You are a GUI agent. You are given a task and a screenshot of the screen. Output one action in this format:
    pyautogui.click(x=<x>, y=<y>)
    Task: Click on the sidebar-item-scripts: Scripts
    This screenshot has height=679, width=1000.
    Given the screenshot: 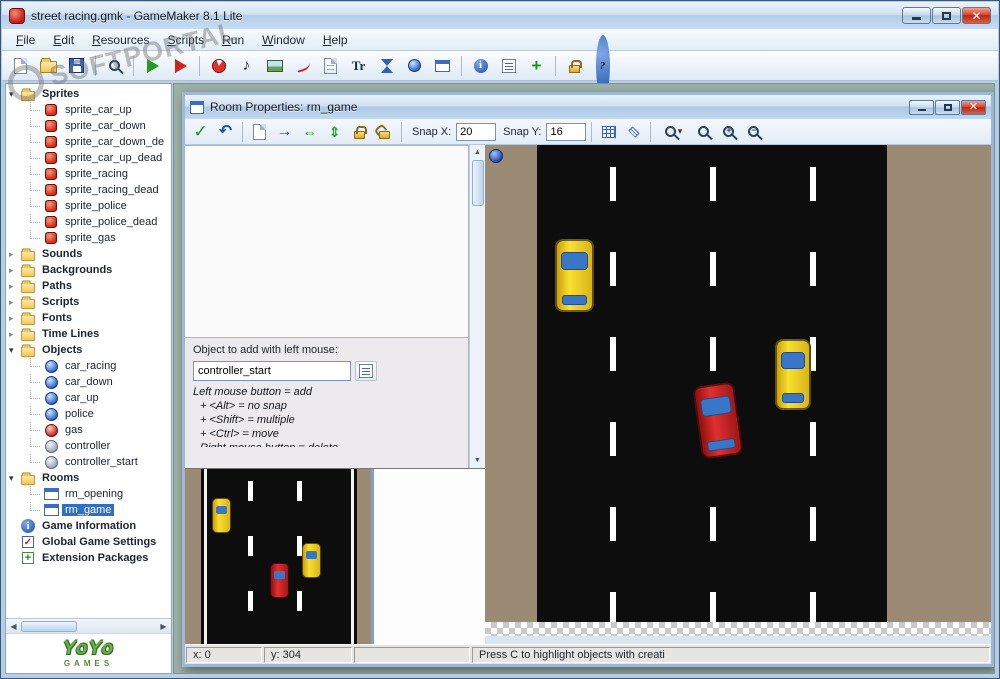 What is the action you would take?
    pyautogui.click(x=88, y=302)
    